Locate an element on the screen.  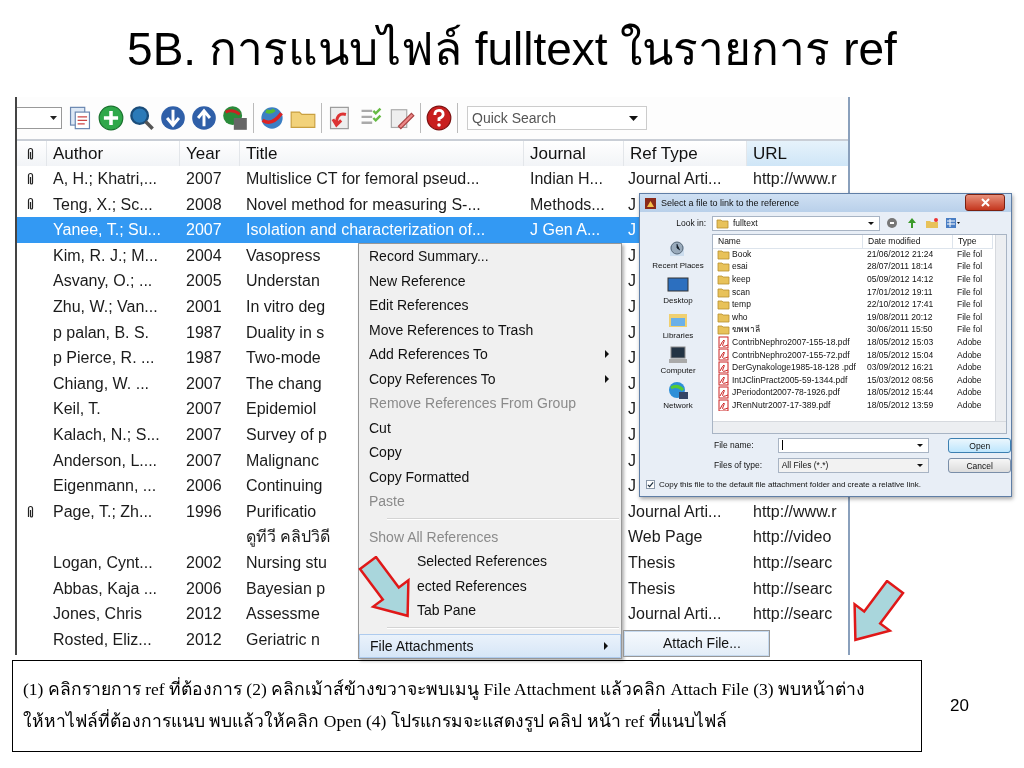
table-cell: The chang is located at coordinates (284, 383).